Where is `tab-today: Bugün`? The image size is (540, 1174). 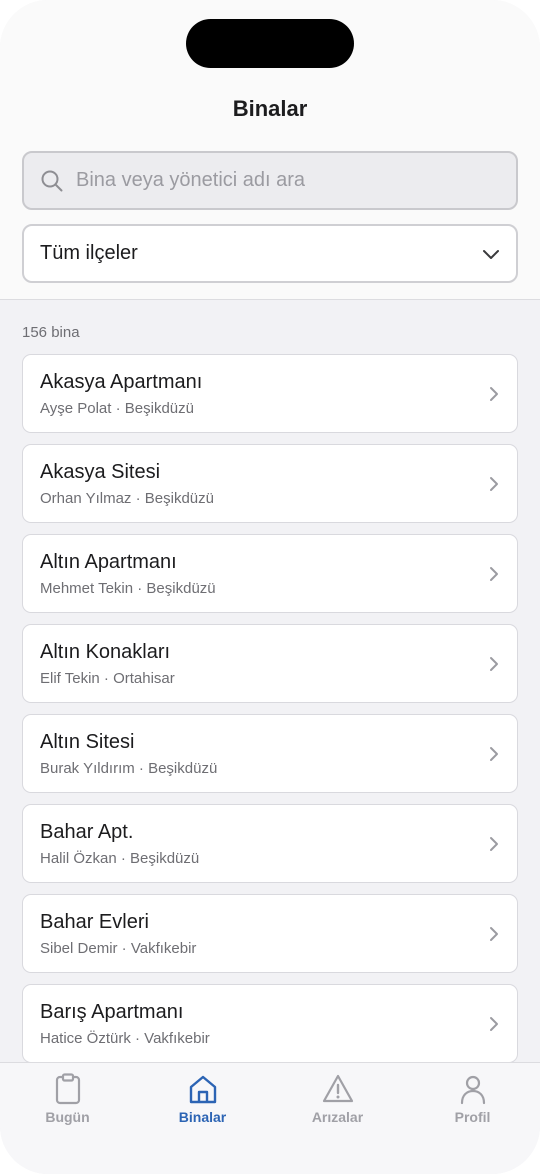
tab-today: Bugün is located at coordinates (67, 1118).